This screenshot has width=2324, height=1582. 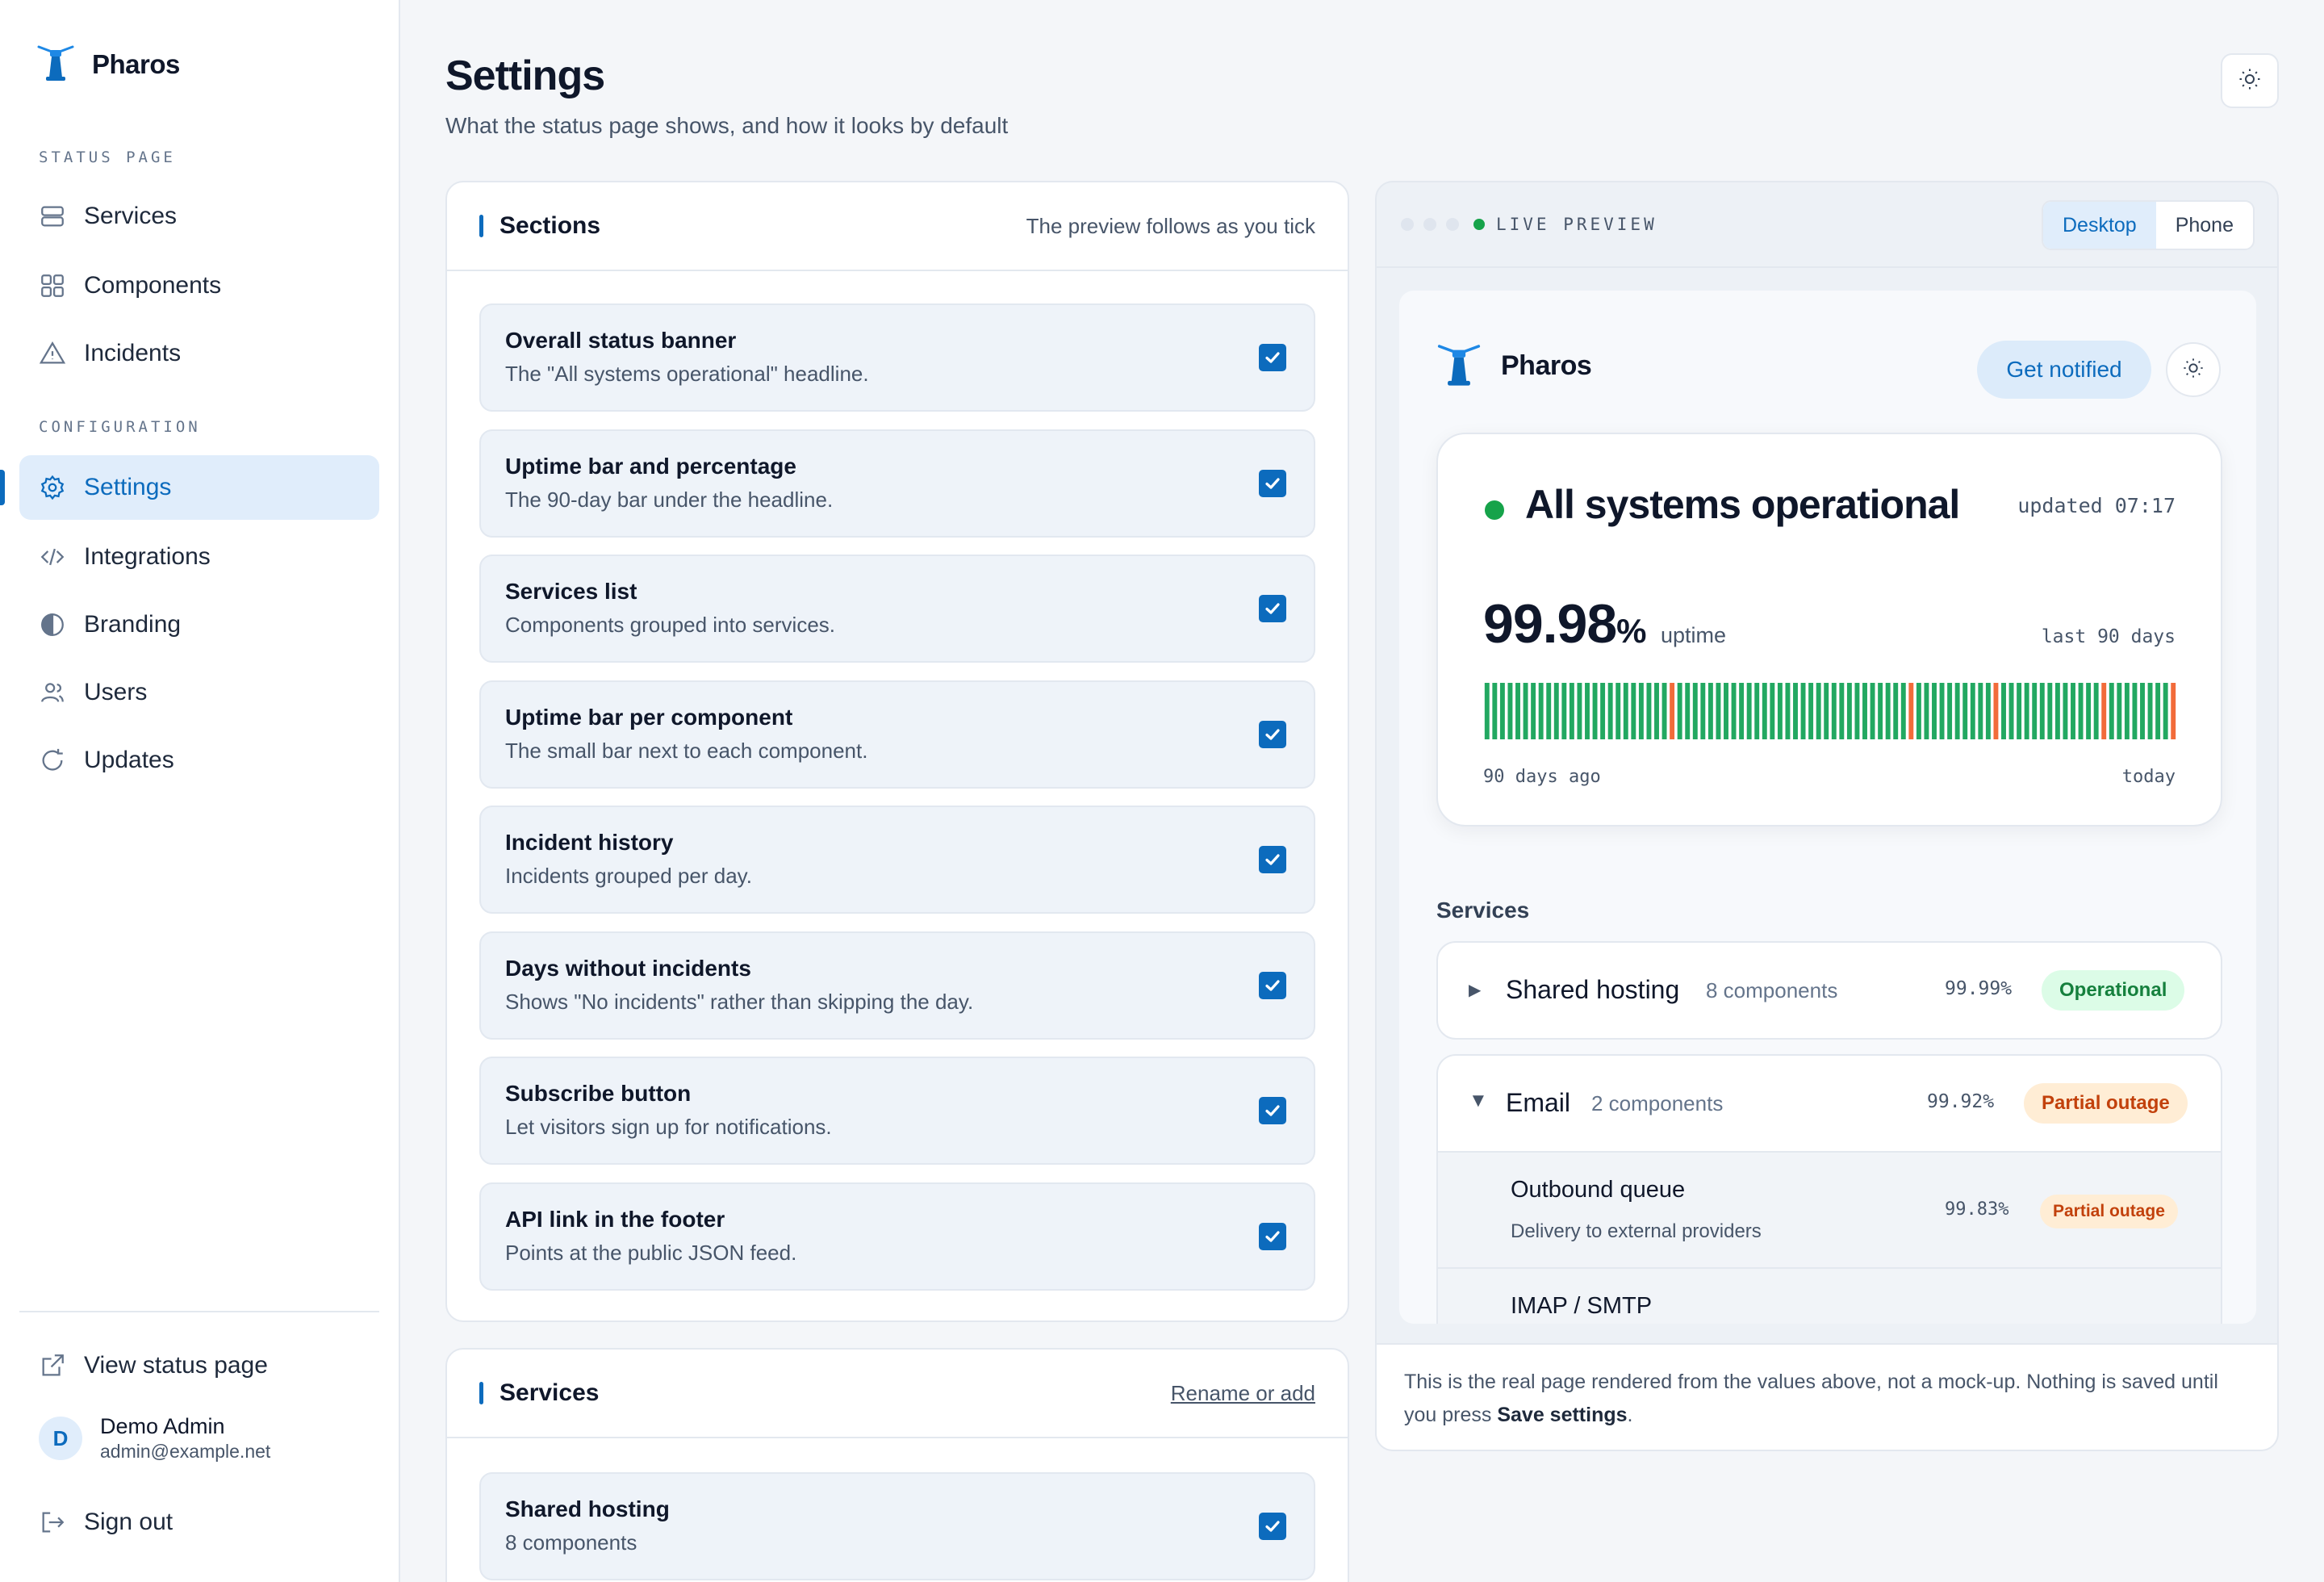 What do you see at coordinates (129, 760) in the screenshot?
I see `sidebar-item-label: Updates` at bounding box center [129, 760].